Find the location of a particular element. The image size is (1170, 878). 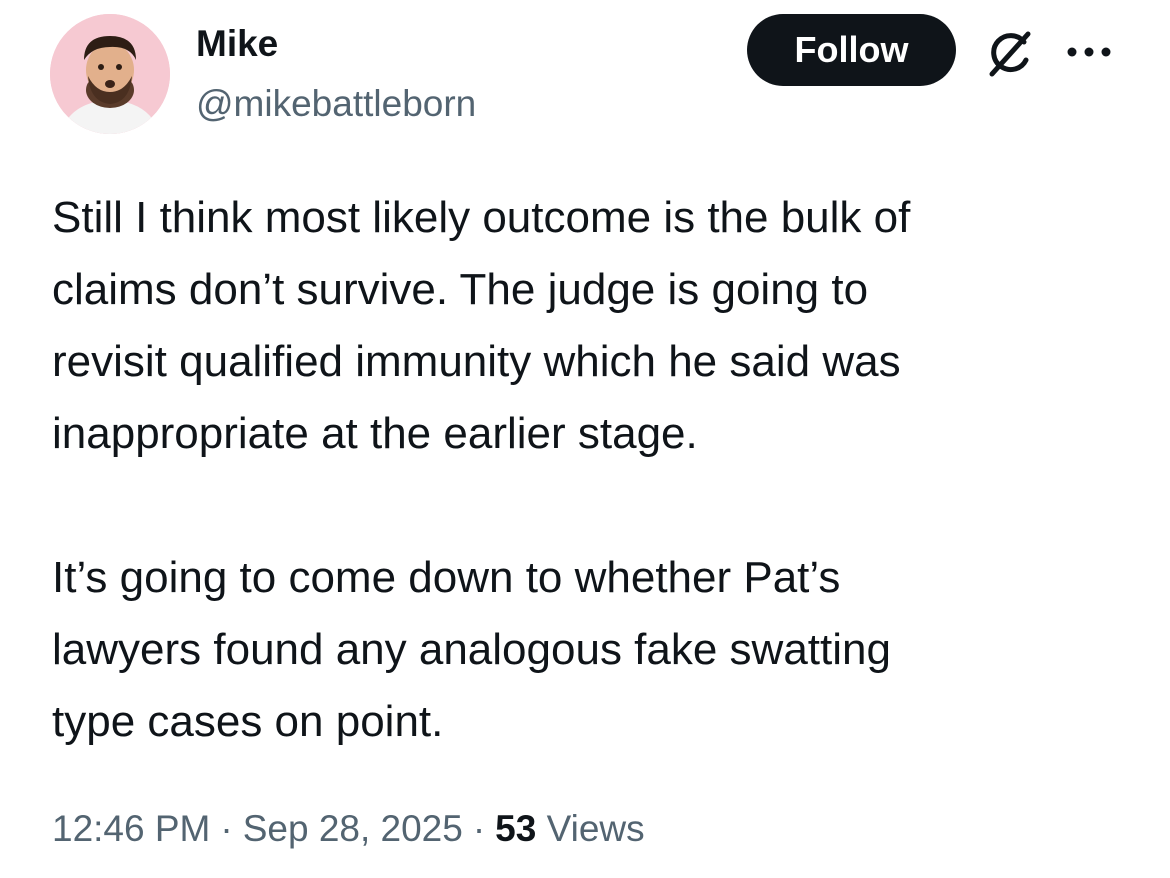

tweet-time: 12:46 PM is located at coordinates (131, 828).